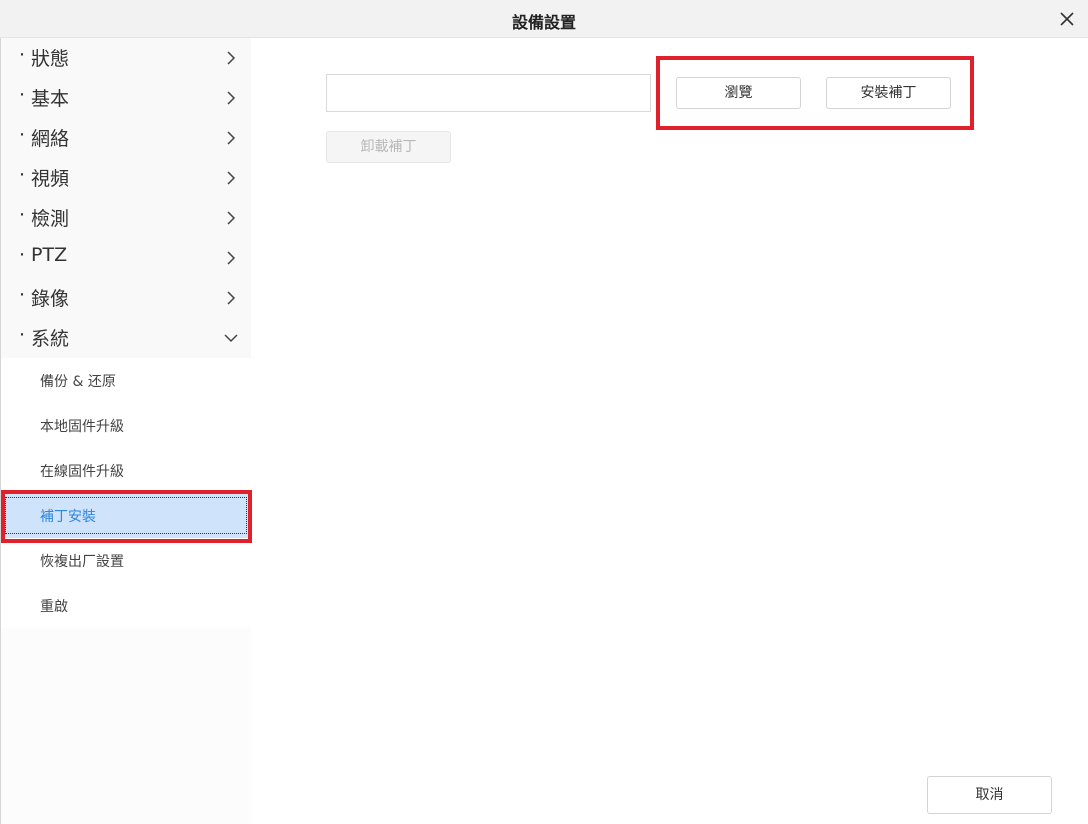 The height and width of the screenshot is (824, 1088). I want to click on window-title: 設備設置, so click(543, 22).